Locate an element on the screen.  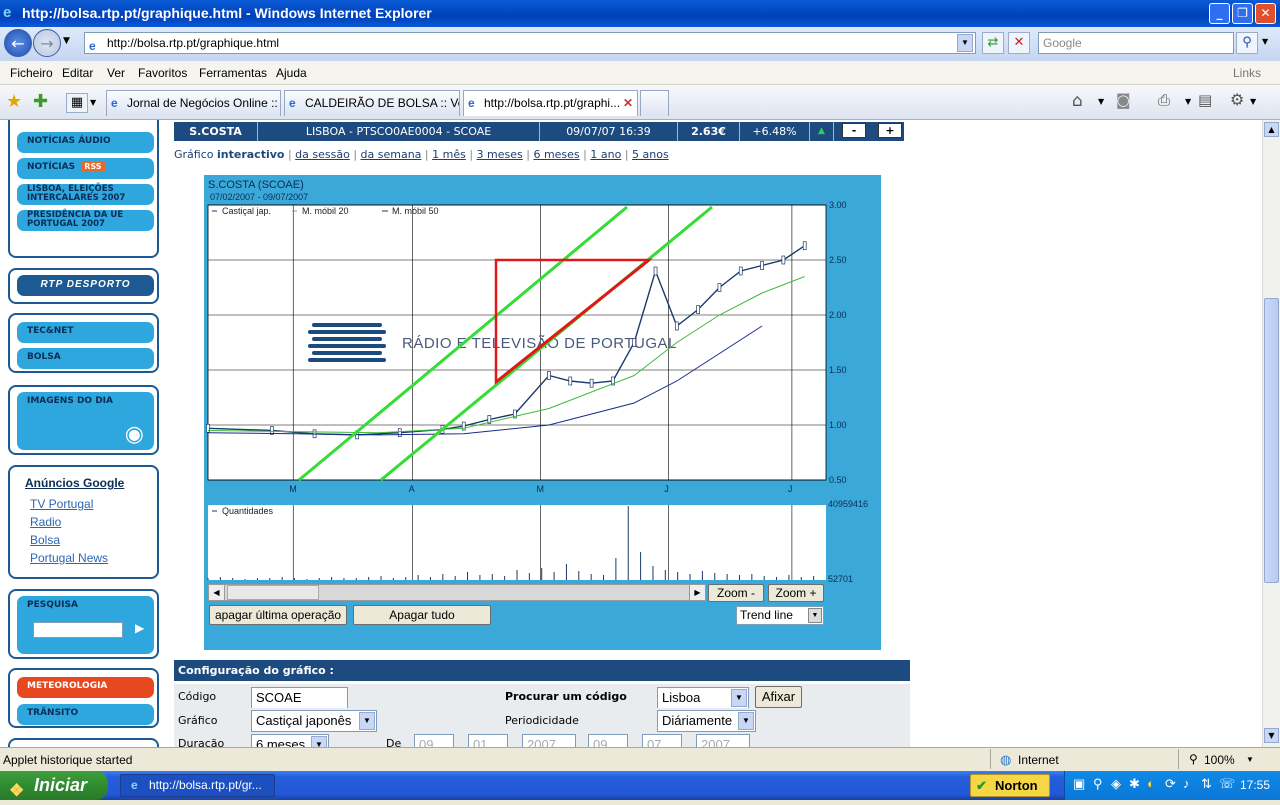
tray-settings-icon: ✱ is located at coordinates (1134, 784).